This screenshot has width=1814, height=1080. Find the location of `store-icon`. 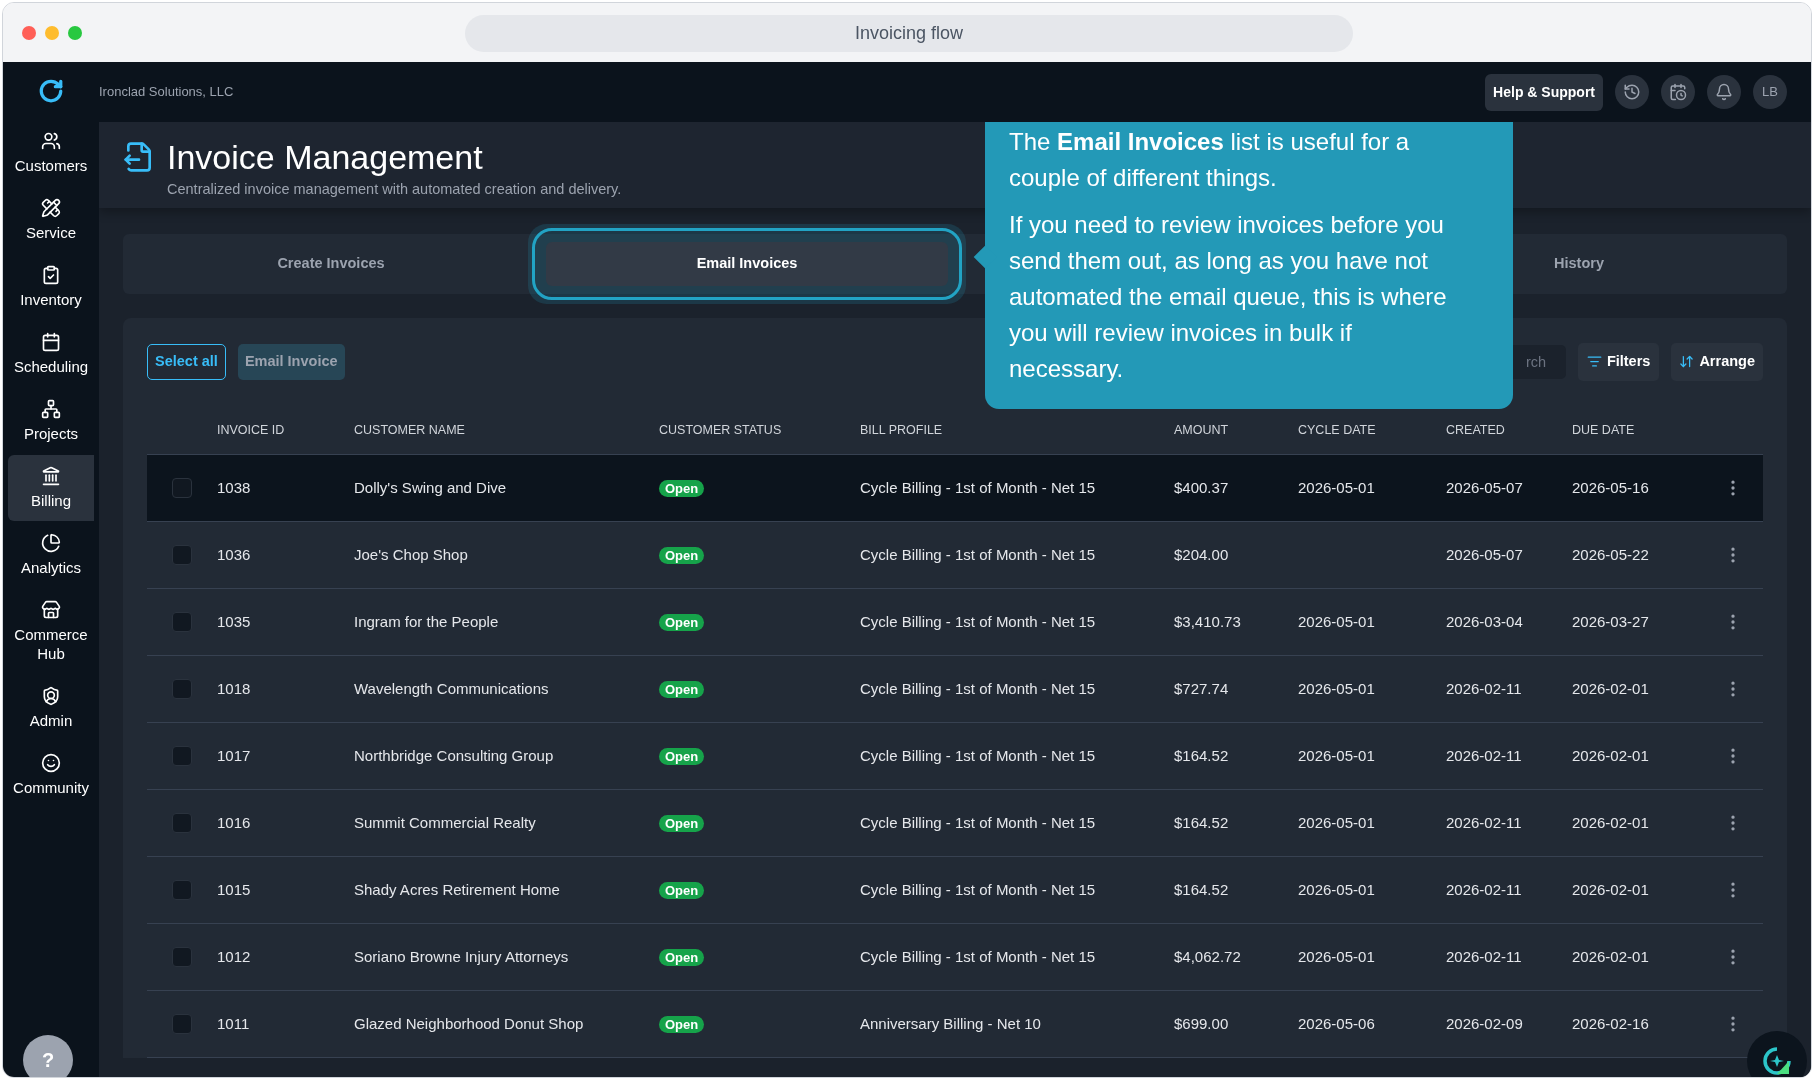

store-icon is located at coordinates (51, 610).